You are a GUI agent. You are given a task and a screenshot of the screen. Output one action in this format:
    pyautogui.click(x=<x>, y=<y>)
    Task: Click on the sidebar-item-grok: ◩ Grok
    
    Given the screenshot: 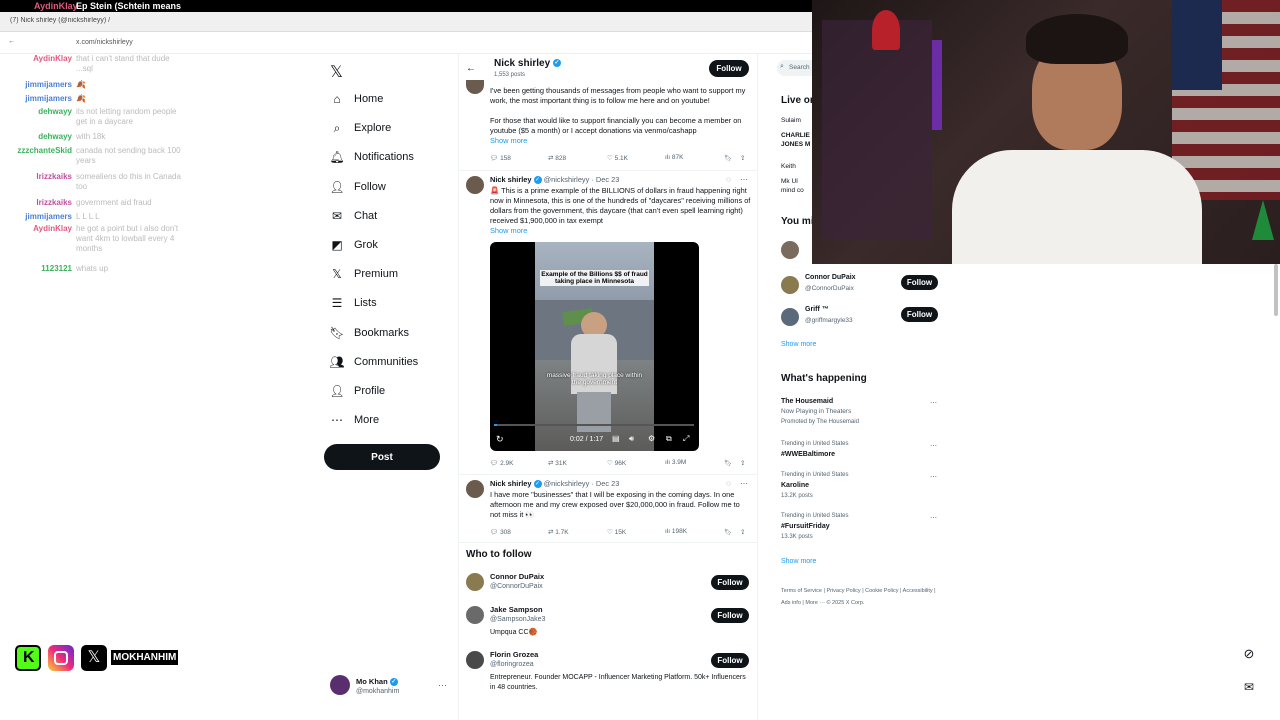 What is the action you would take?
    pyautogui.click(x=354, y=245)
    